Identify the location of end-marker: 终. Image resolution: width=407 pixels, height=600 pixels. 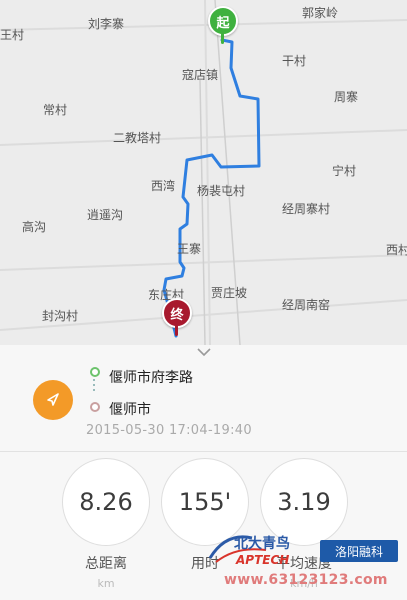
(177, 318).